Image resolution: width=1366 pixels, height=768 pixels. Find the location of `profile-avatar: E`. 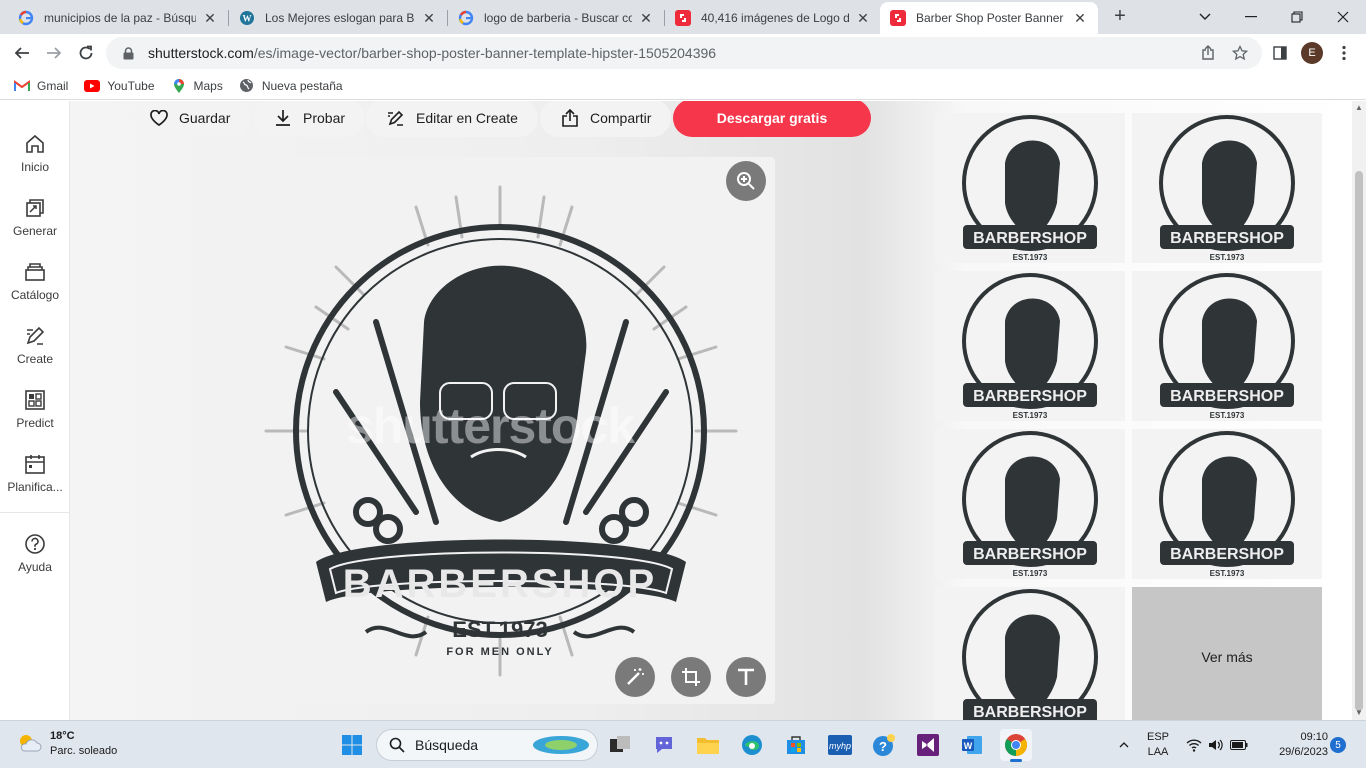

profile-avatar: E is located at coordinates (1312, 53).